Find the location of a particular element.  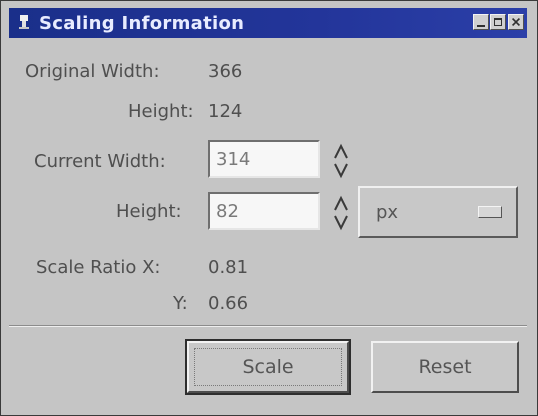

scale-ratio-x-value: 0.81 is located at coordinates (228, 267).